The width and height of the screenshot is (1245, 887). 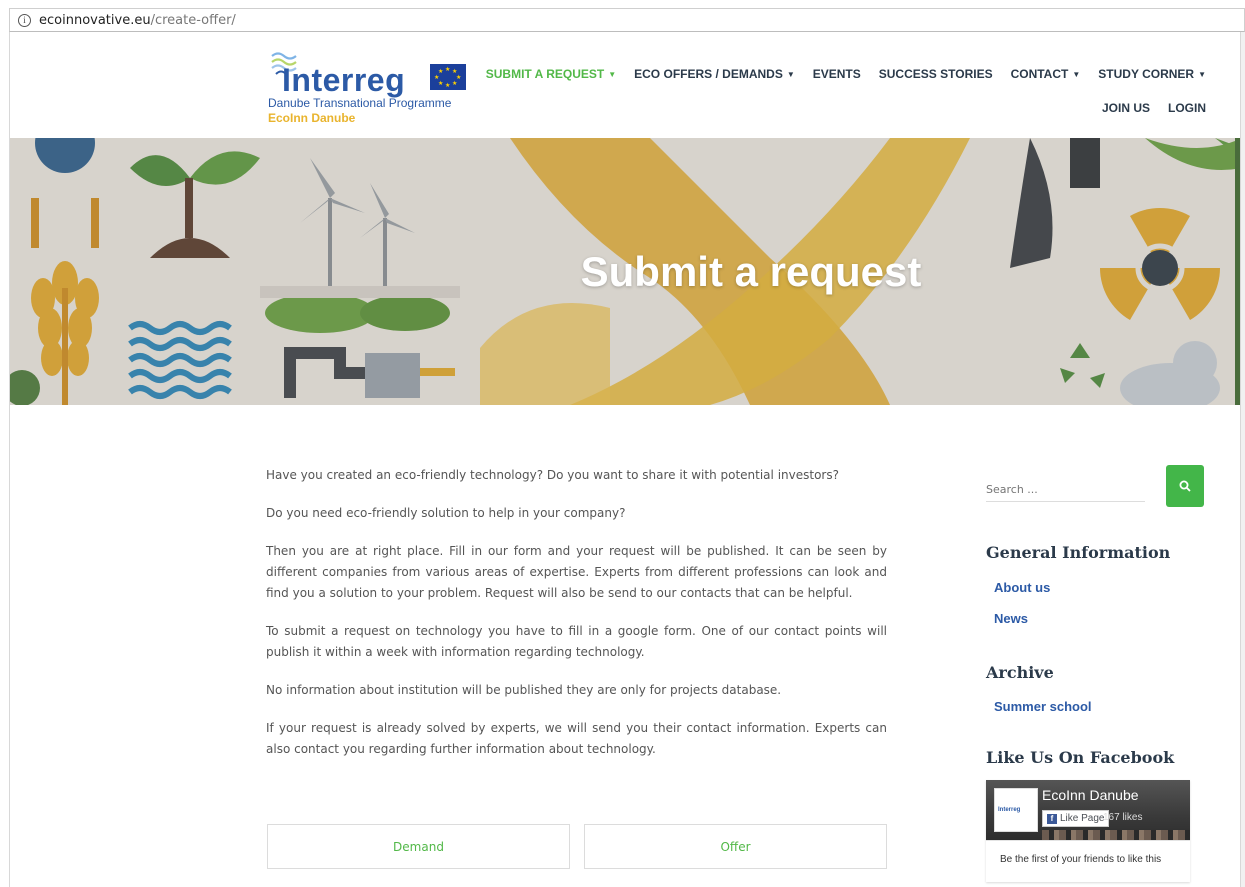 What do you see at coordinates (577, 846) in the screenshot?
I see `request-type-buttons: Demand Offer` at bounding box center [577, 846].